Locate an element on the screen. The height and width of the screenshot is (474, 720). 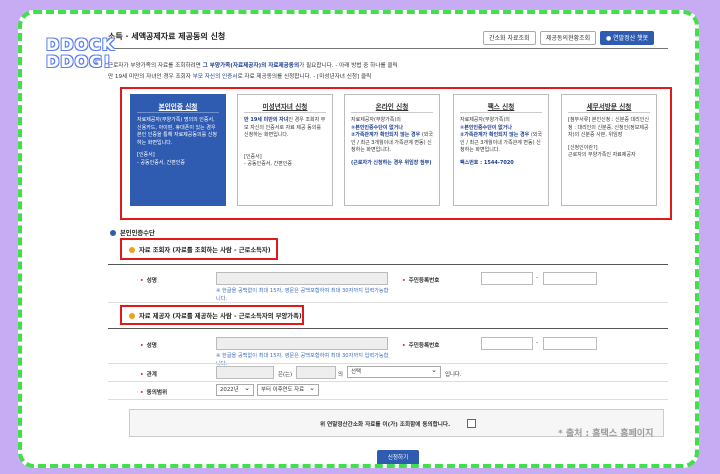
relation-provider-input is located at coordinates (316, 372).